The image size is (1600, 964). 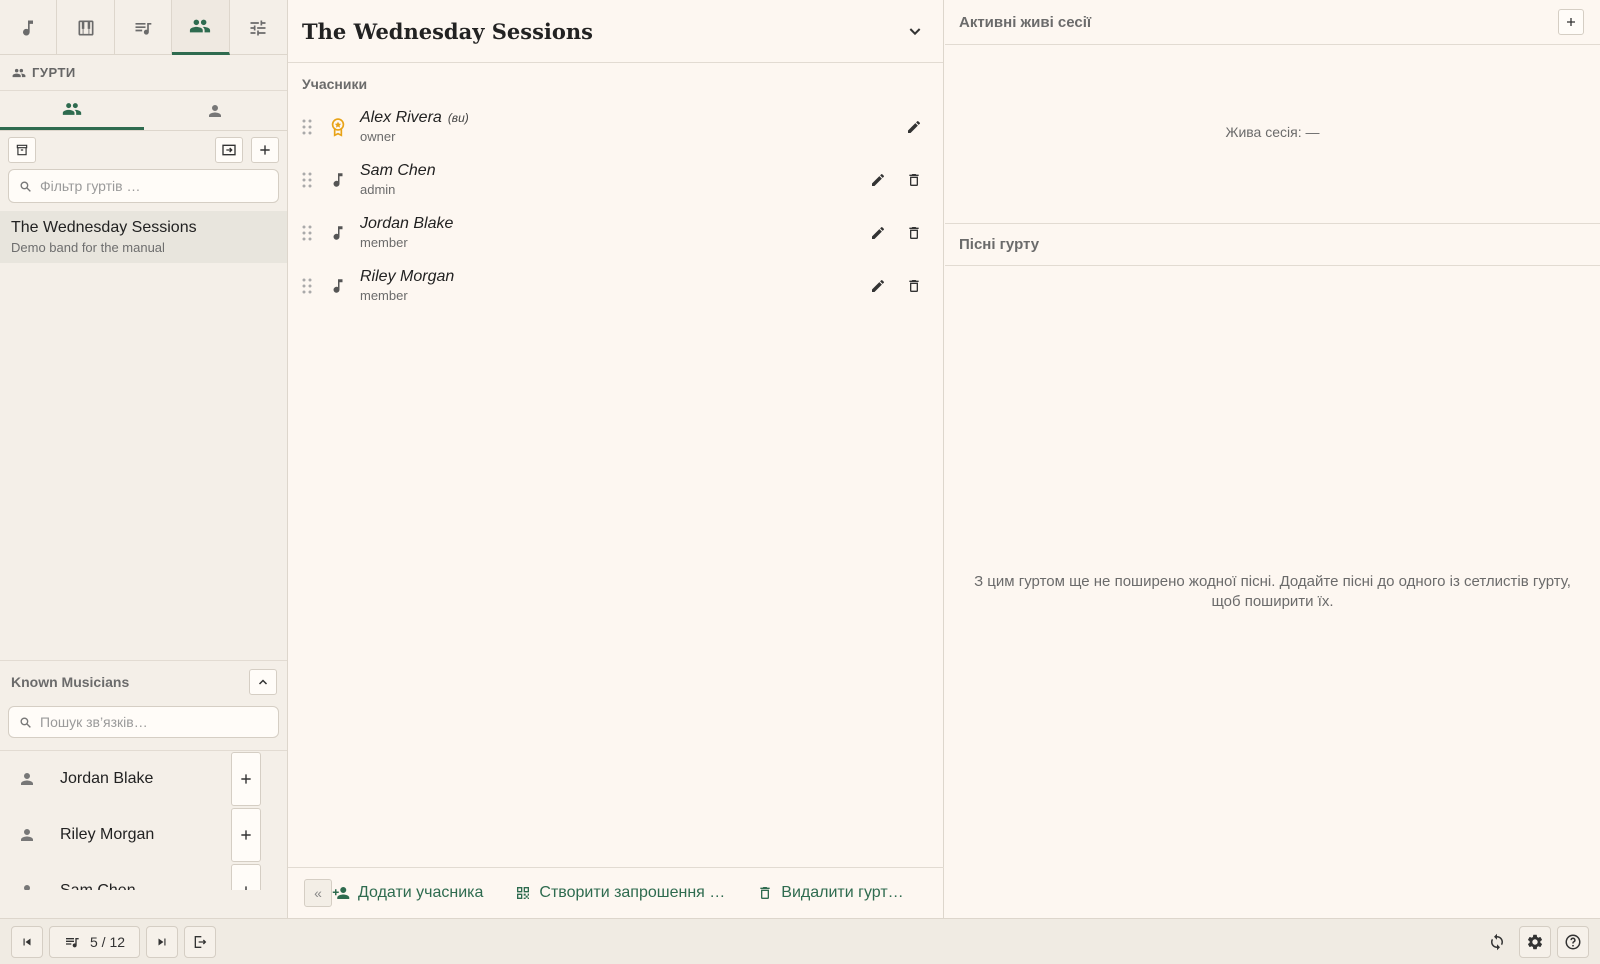 What do you see at coordinates (1573, 941) in the screenshot?
I see `help-button` at bounding box center [1573, 941].